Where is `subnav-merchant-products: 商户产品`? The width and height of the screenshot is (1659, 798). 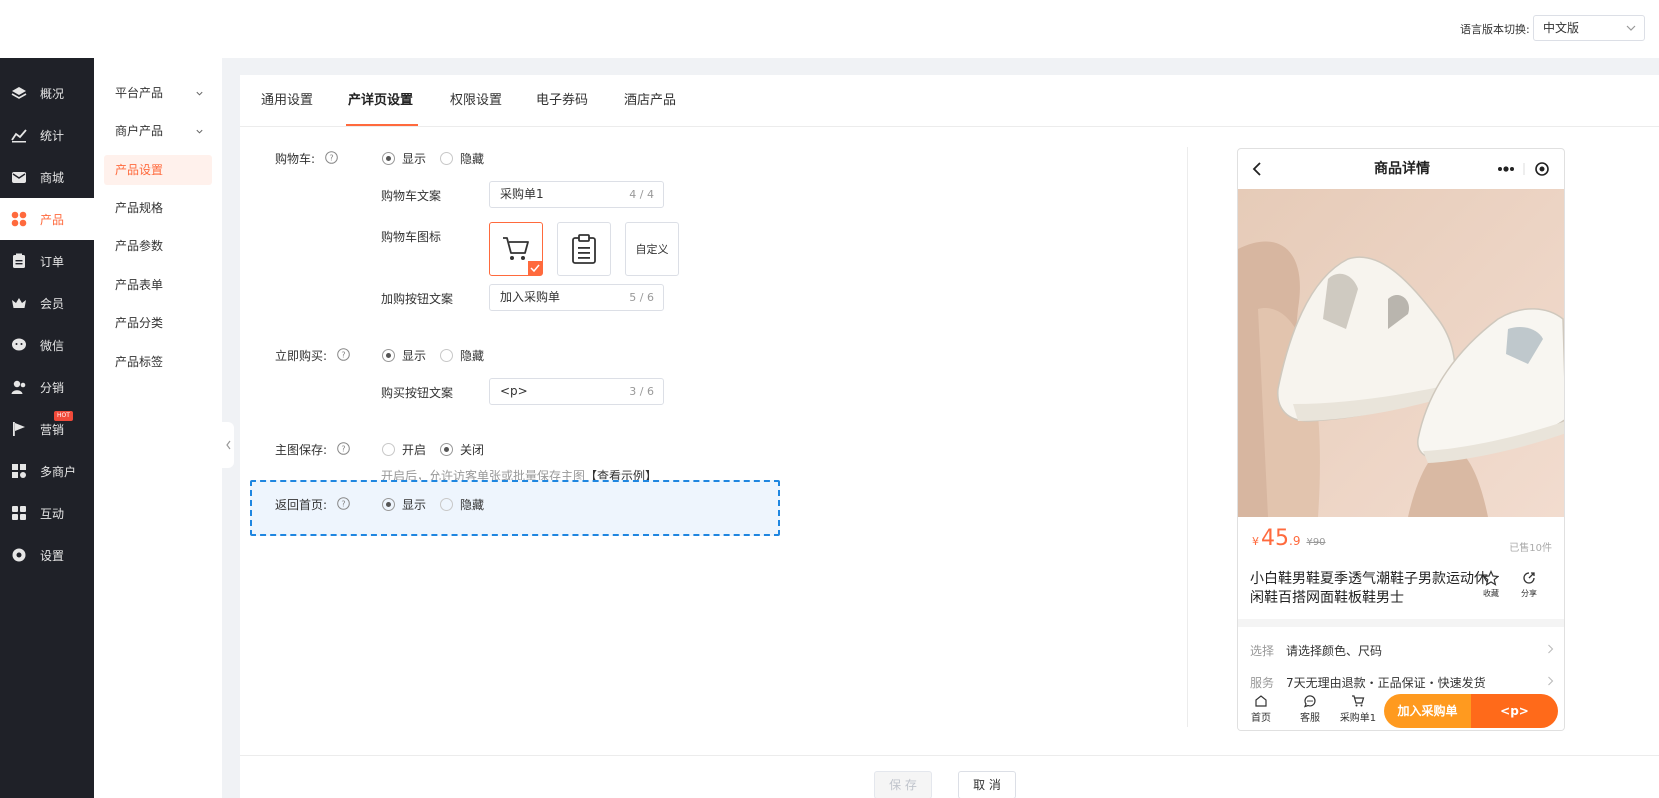
subnav-merchant-products: 商户产品 is located at coordinates (158, 131).